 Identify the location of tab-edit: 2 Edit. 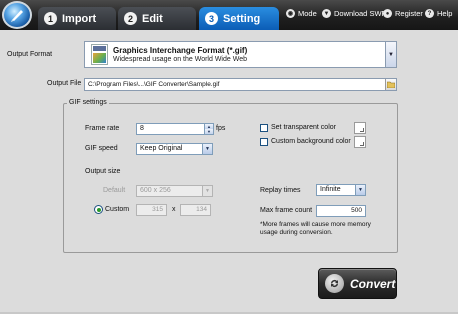
(157, 18).